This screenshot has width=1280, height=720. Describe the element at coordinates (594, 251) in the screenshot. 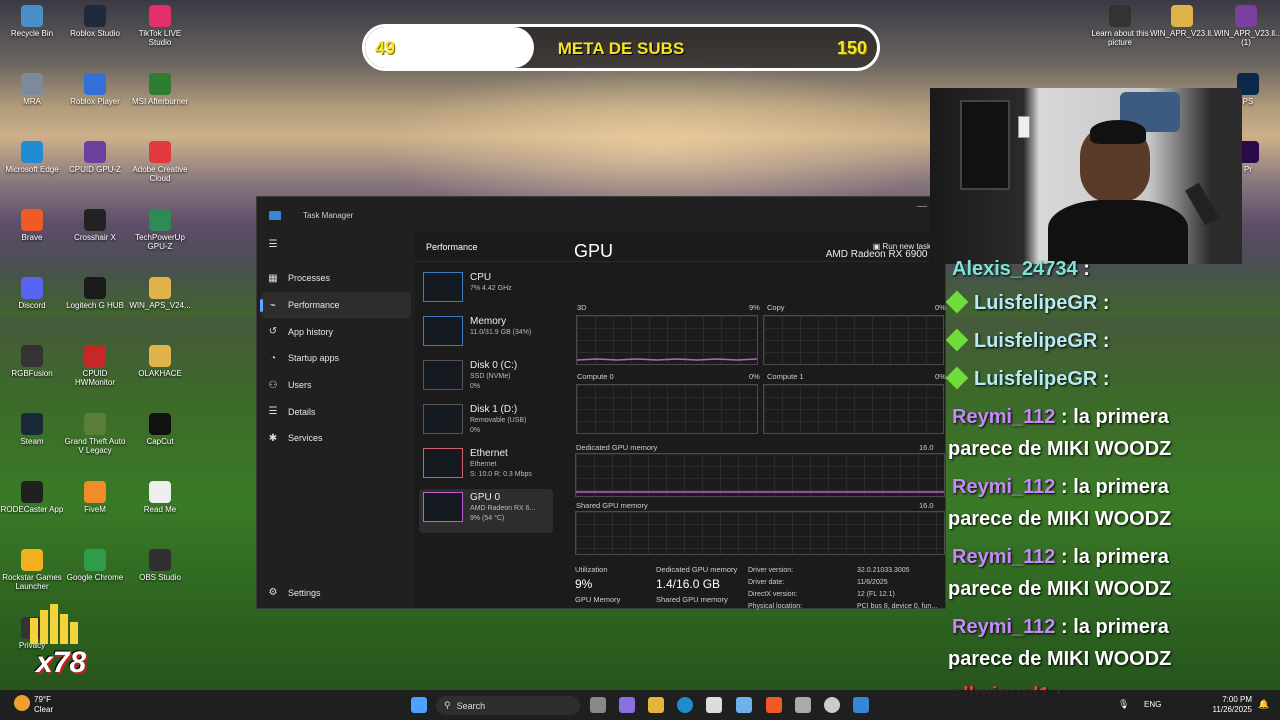

I see `gpu-title: GPU` at that location.